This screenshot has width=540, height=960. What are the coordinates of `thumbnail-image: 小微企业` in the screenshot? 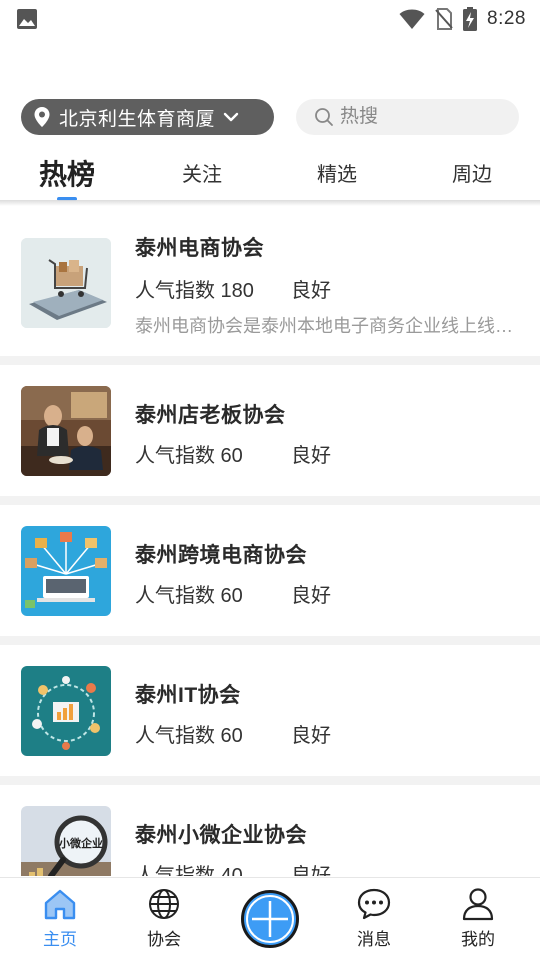 It's located at (66, 841).